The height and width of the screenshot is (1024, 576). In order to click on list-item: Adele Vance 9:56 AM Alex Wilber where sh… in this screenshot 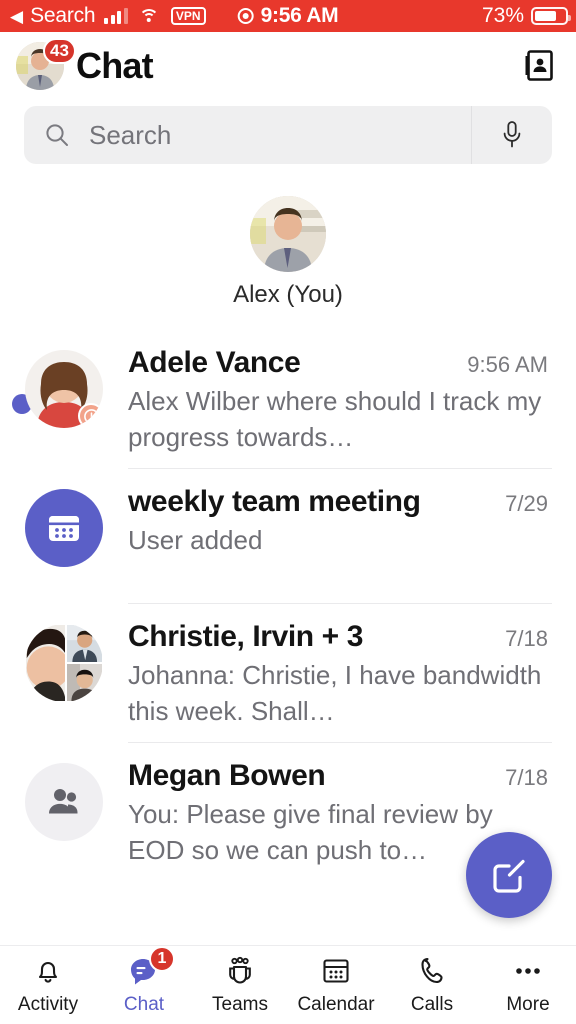, I will do `click(288, 400)`.